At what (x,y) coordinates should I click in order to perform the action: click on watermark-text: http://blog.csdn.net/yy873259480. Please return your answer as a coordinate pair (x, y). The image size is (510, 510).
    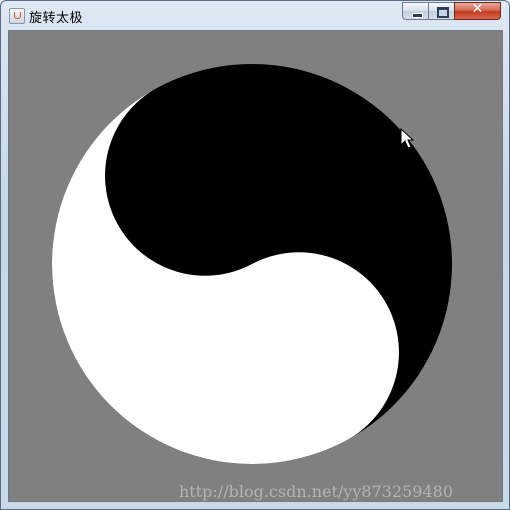
    Looking at the image, I should click on (316, 491).